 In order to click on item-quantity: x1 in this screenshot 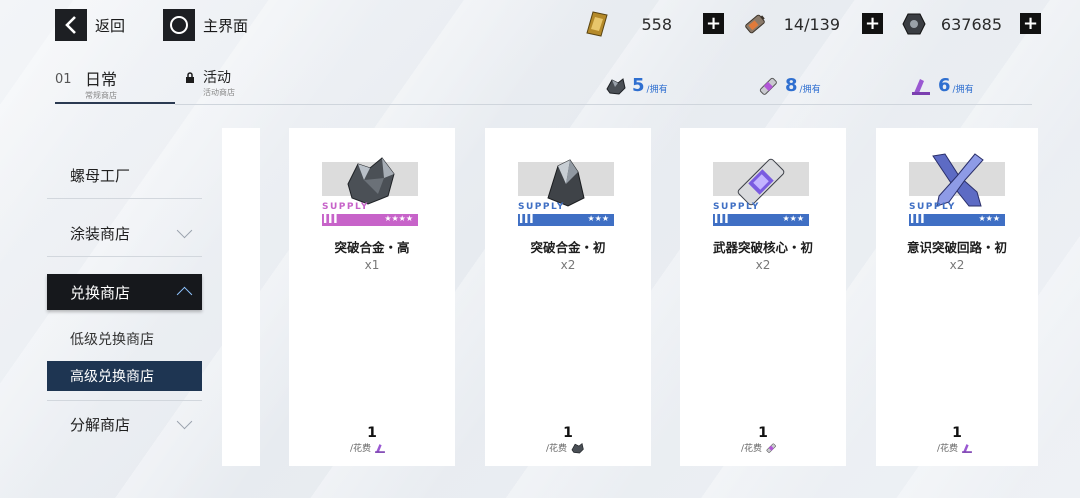, I will do `click(372, 265)`.